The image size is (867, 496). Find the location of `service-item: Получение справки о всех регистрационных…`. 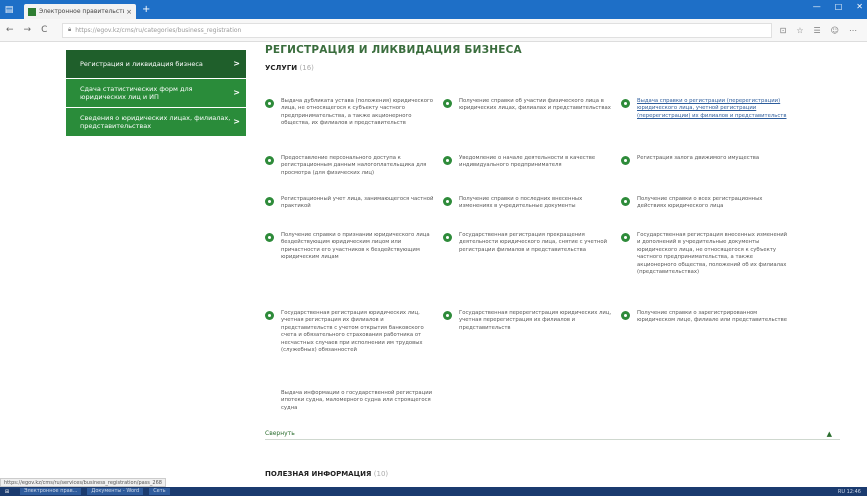

service-item: Получение справки о всех регистрационных… is located at coordinates (706, 203).